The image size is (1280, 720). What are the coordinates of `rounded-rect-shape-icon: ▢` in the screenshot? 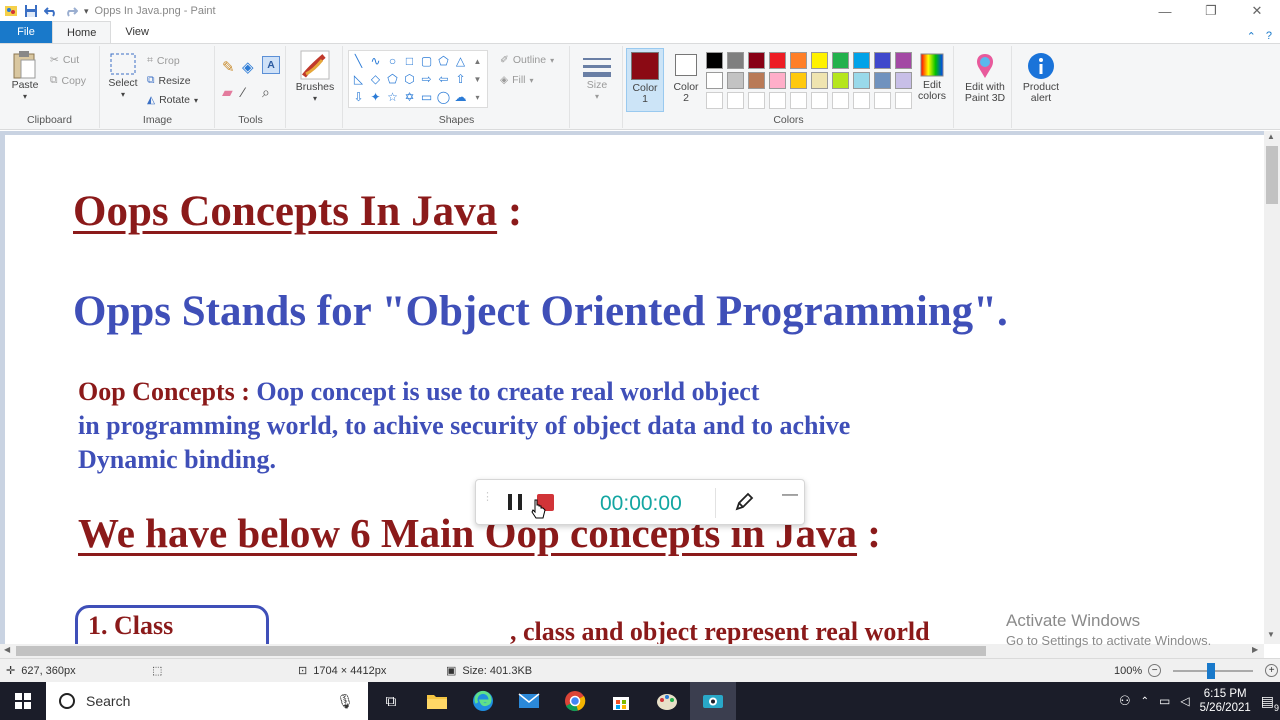 It's located at (426, 61).